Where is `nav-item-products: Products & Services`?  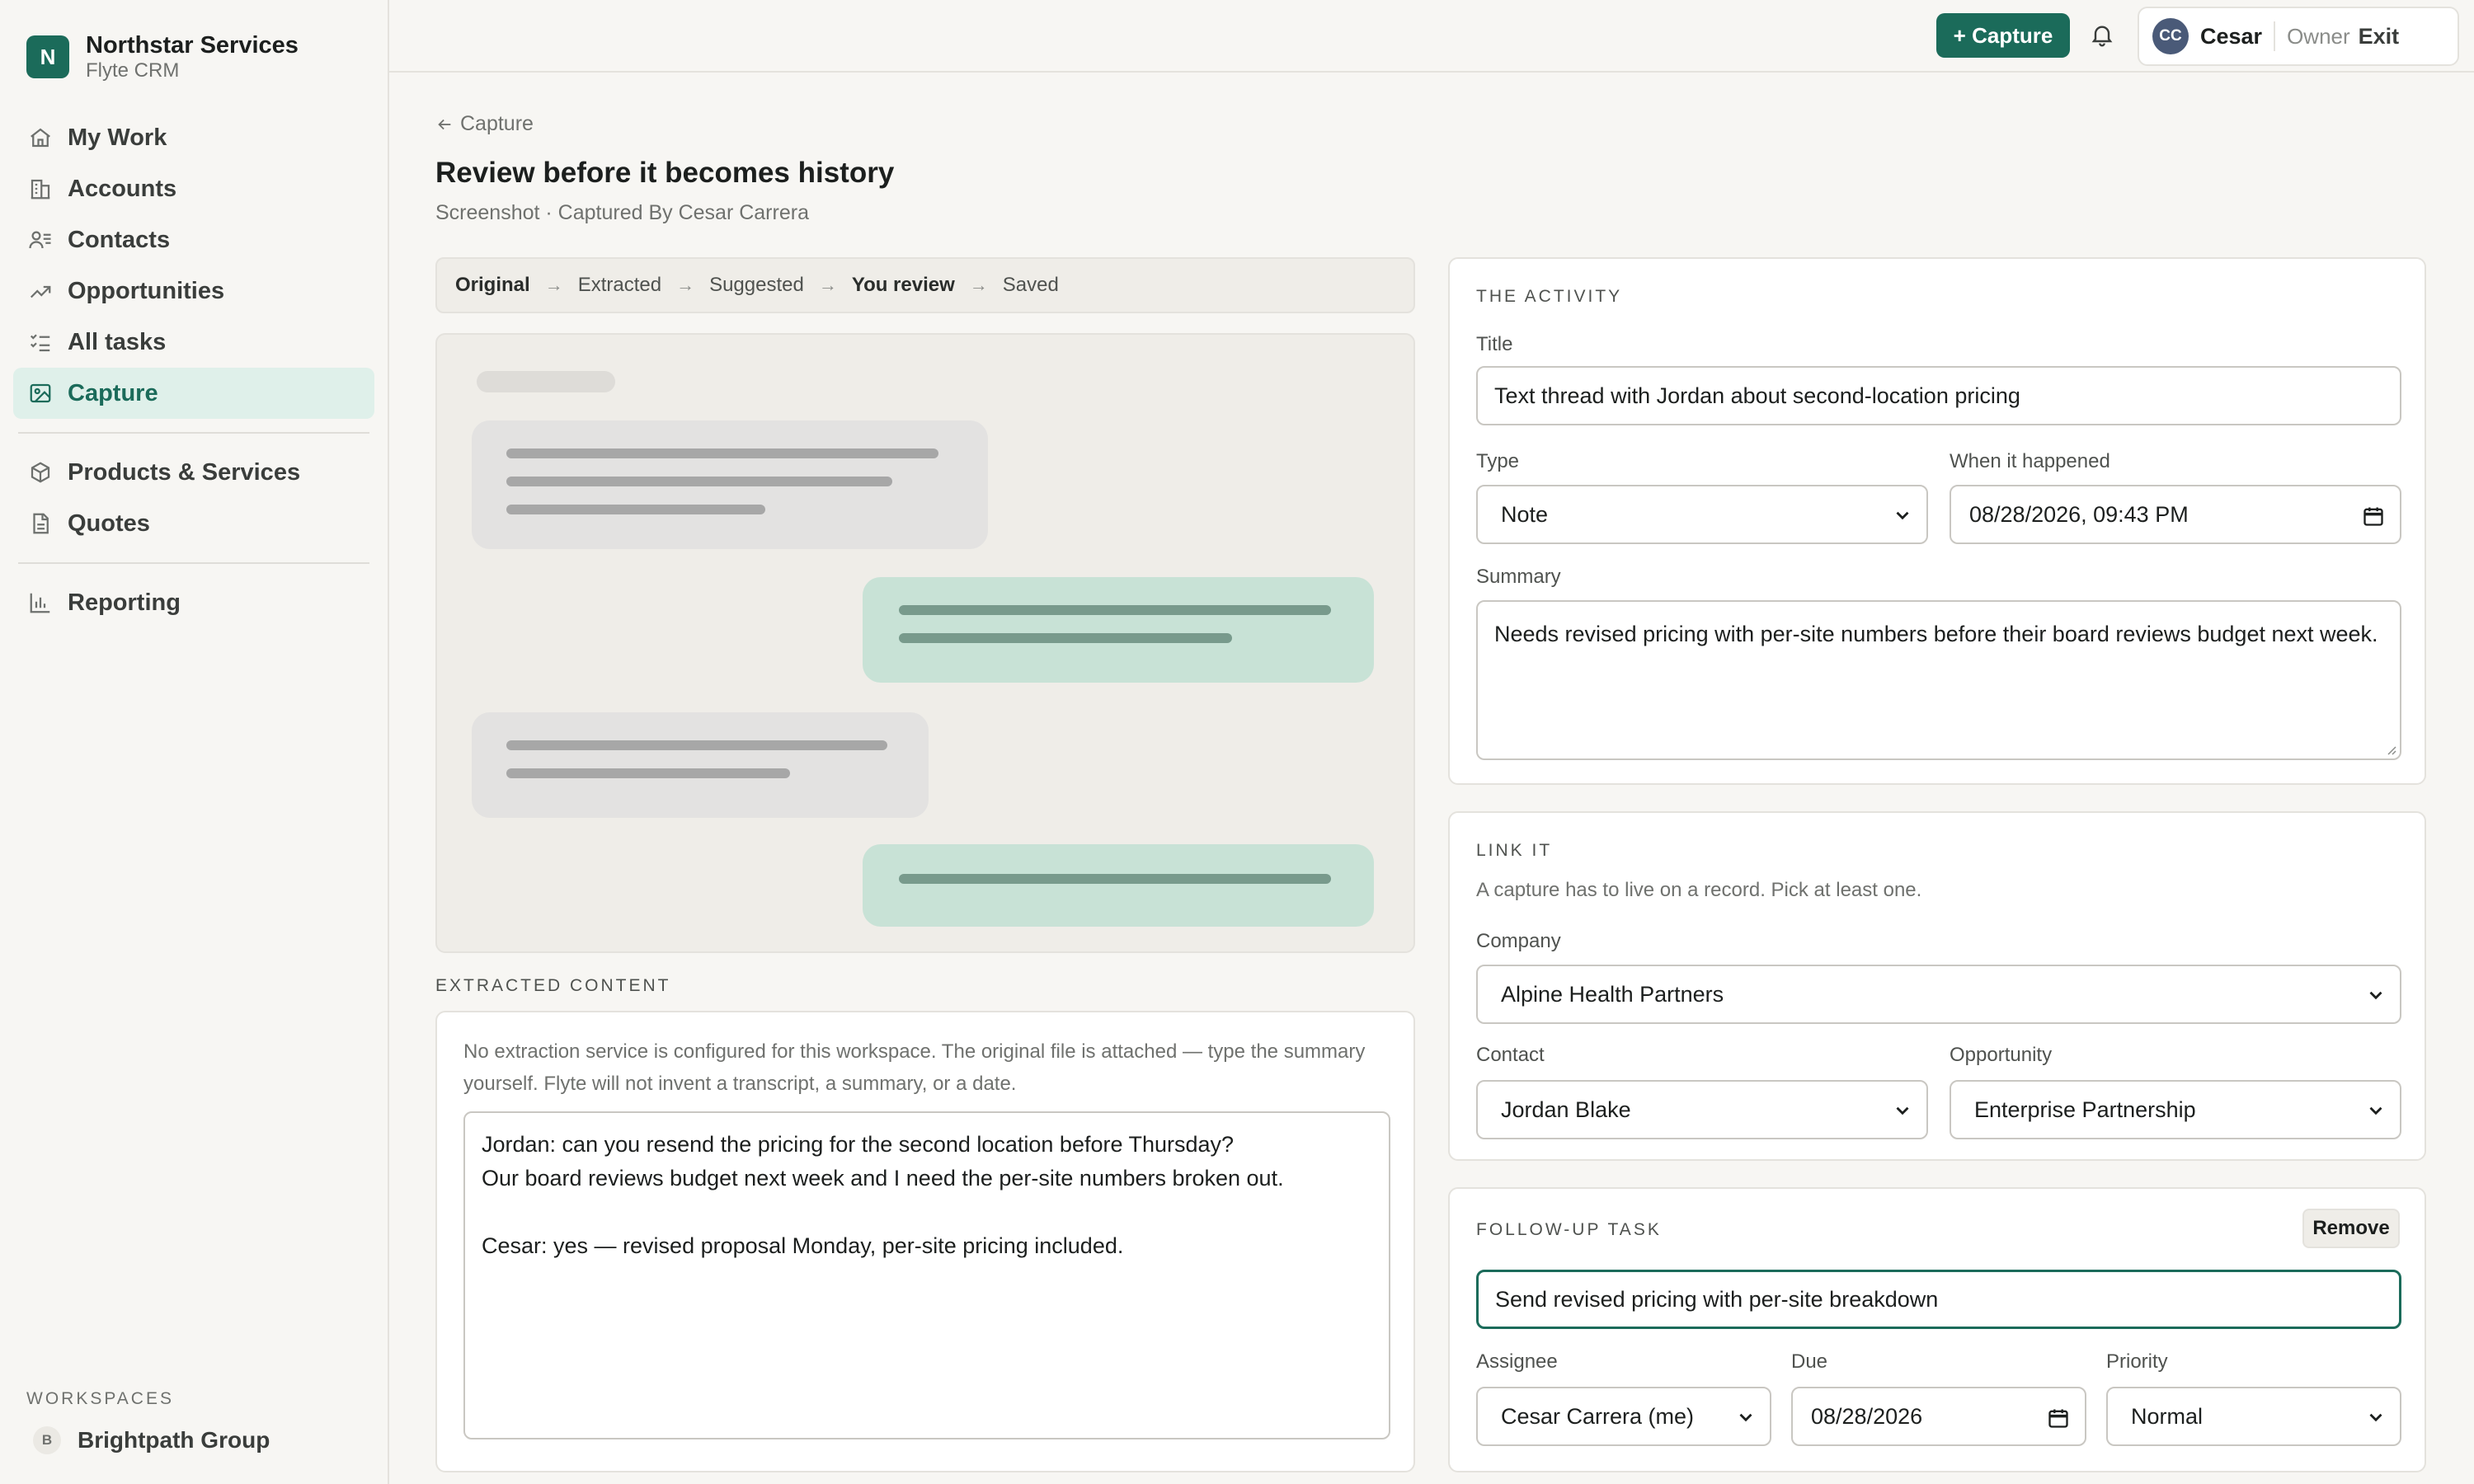
nav-item-products: Products & Services is located at coordinates (193, 472).